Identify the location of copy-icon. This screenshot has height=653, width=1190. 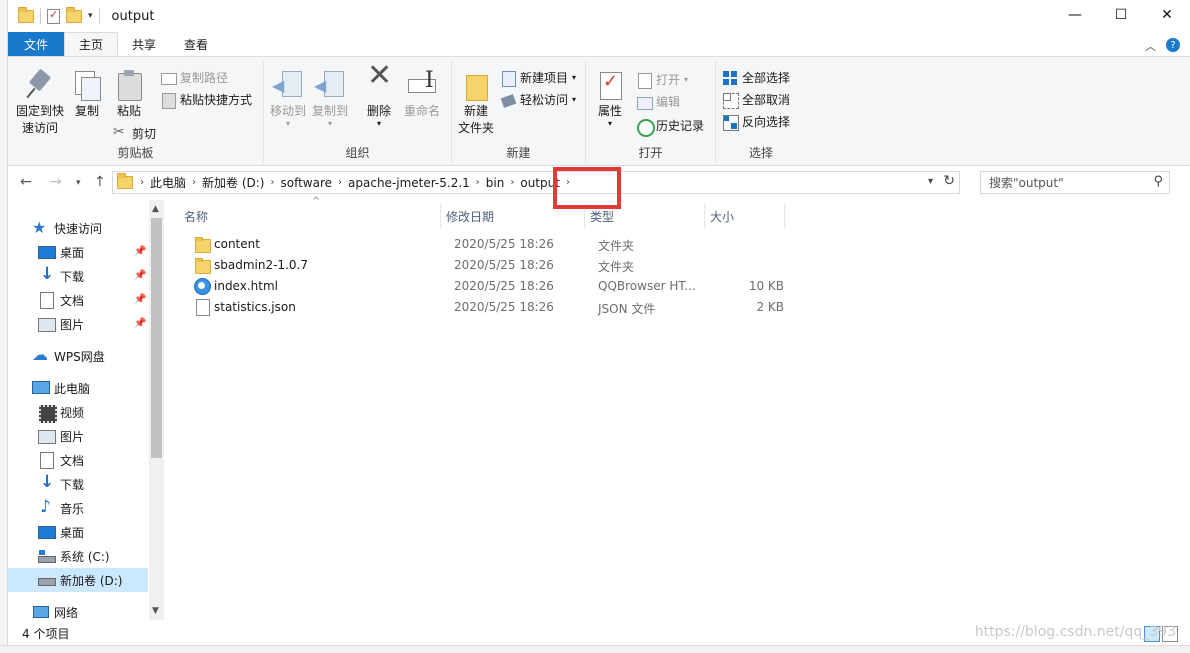
(87, 85).